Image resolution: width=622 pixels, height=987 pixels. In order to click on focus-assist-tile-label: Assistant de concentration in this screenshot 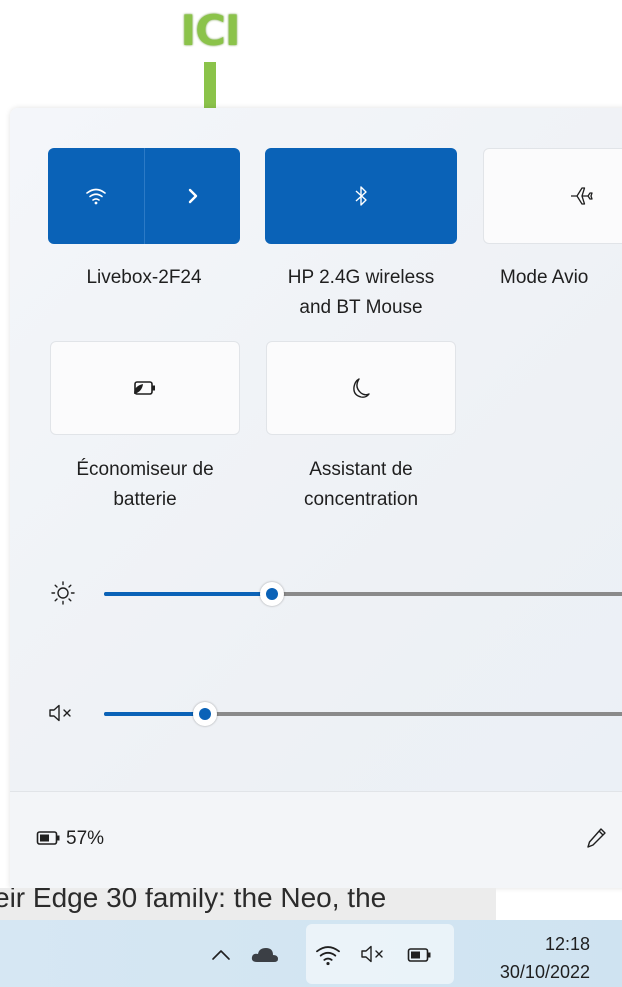, I will do `click(361, 485)`.